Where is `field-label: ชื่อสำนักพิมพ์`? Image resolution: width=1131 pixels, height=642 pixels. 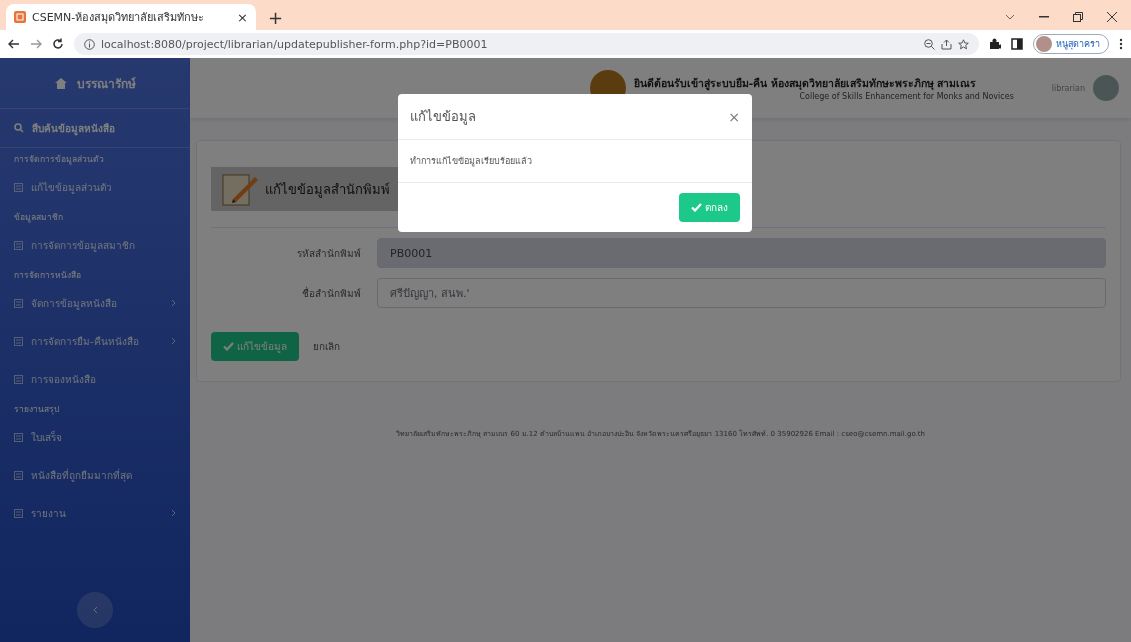 field-label: ชื่อสำนักพิมพ์ is located at coordinates (331, 293).